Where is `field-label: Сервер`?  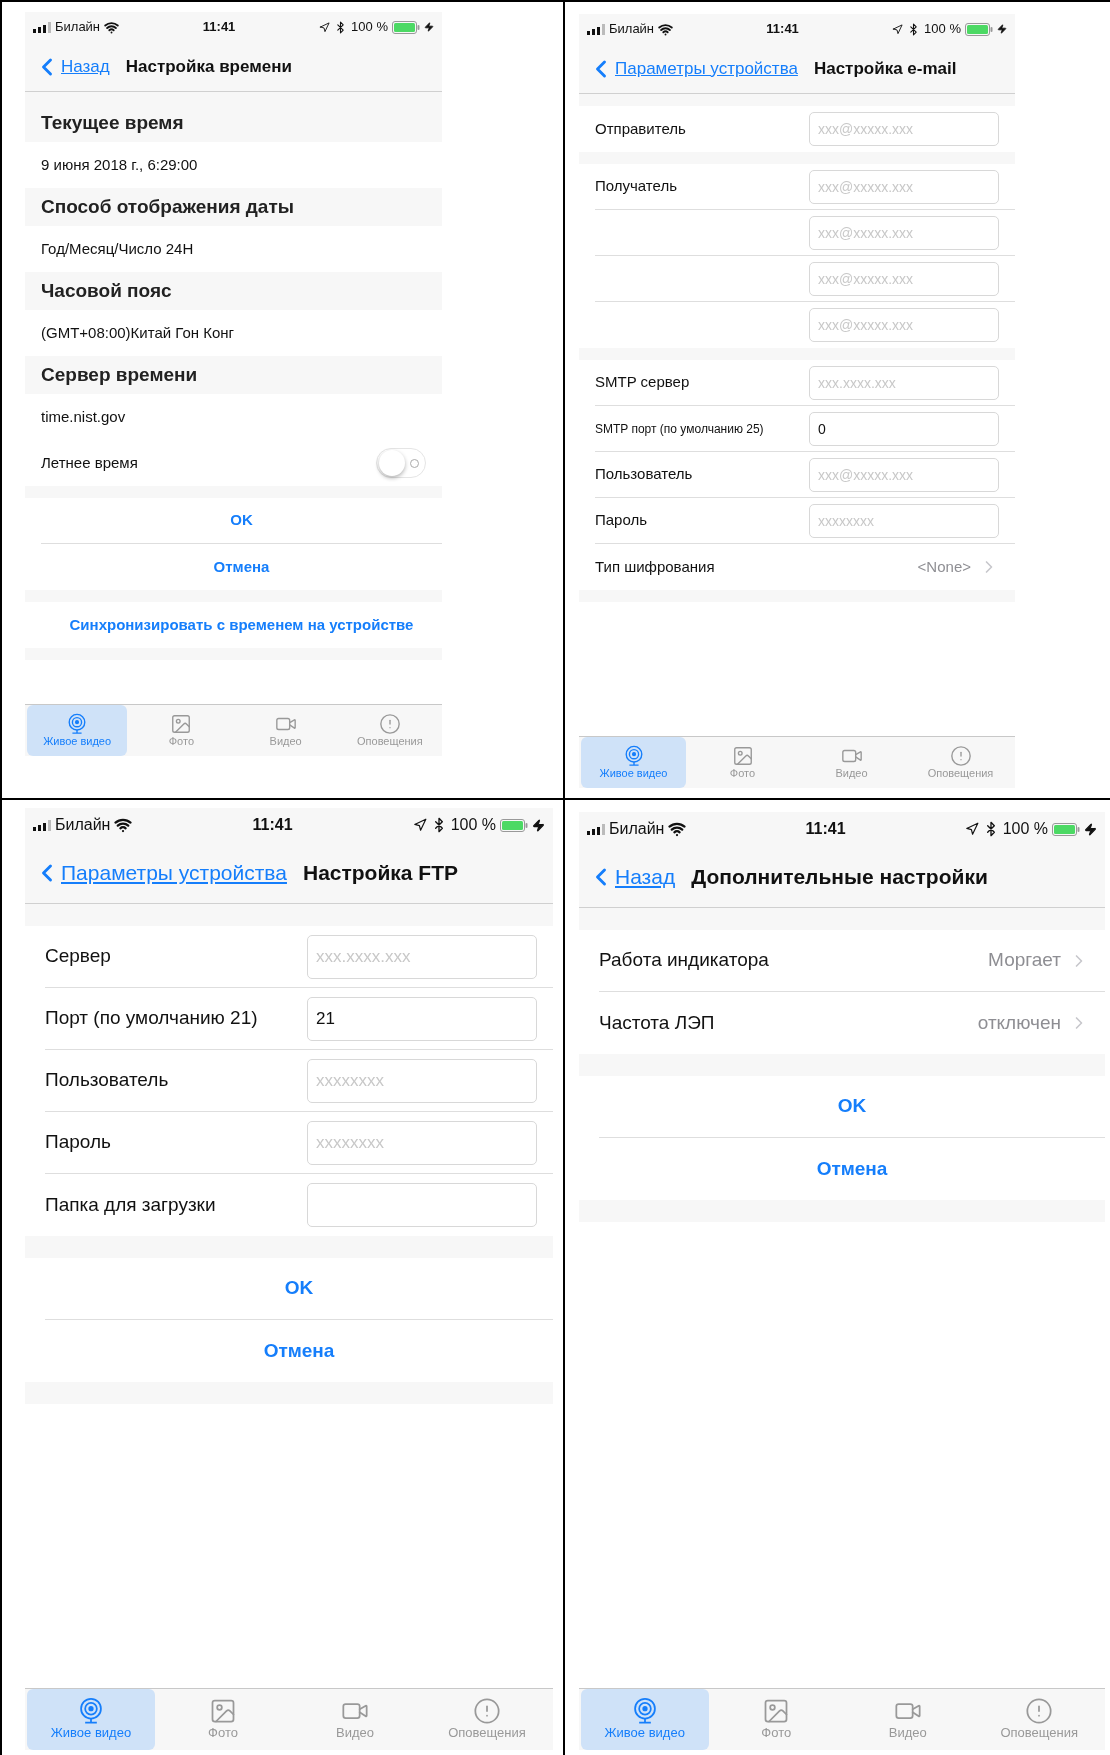
field-label: Сервер is located at coordinates (78, 956).